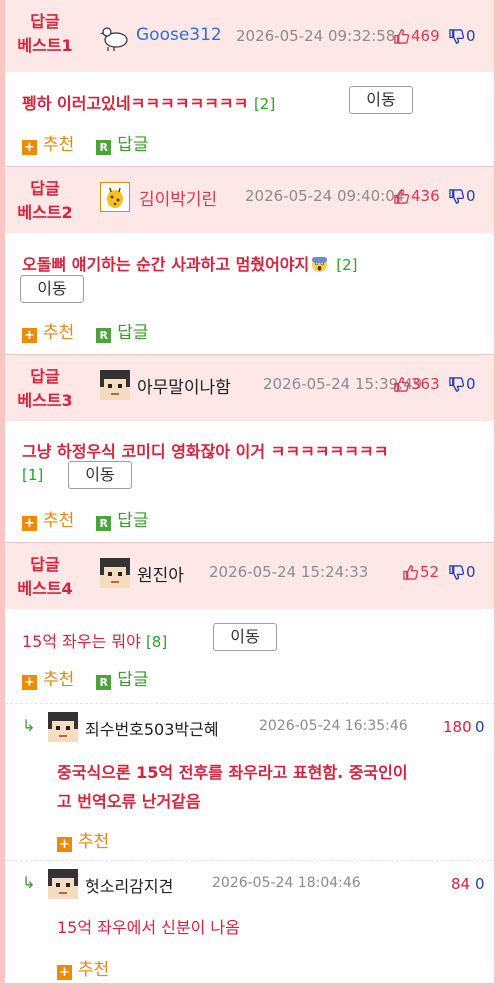 The width and height of the screenshot is (499, 988). I want to click on username: 원진아, so click(160, 573).